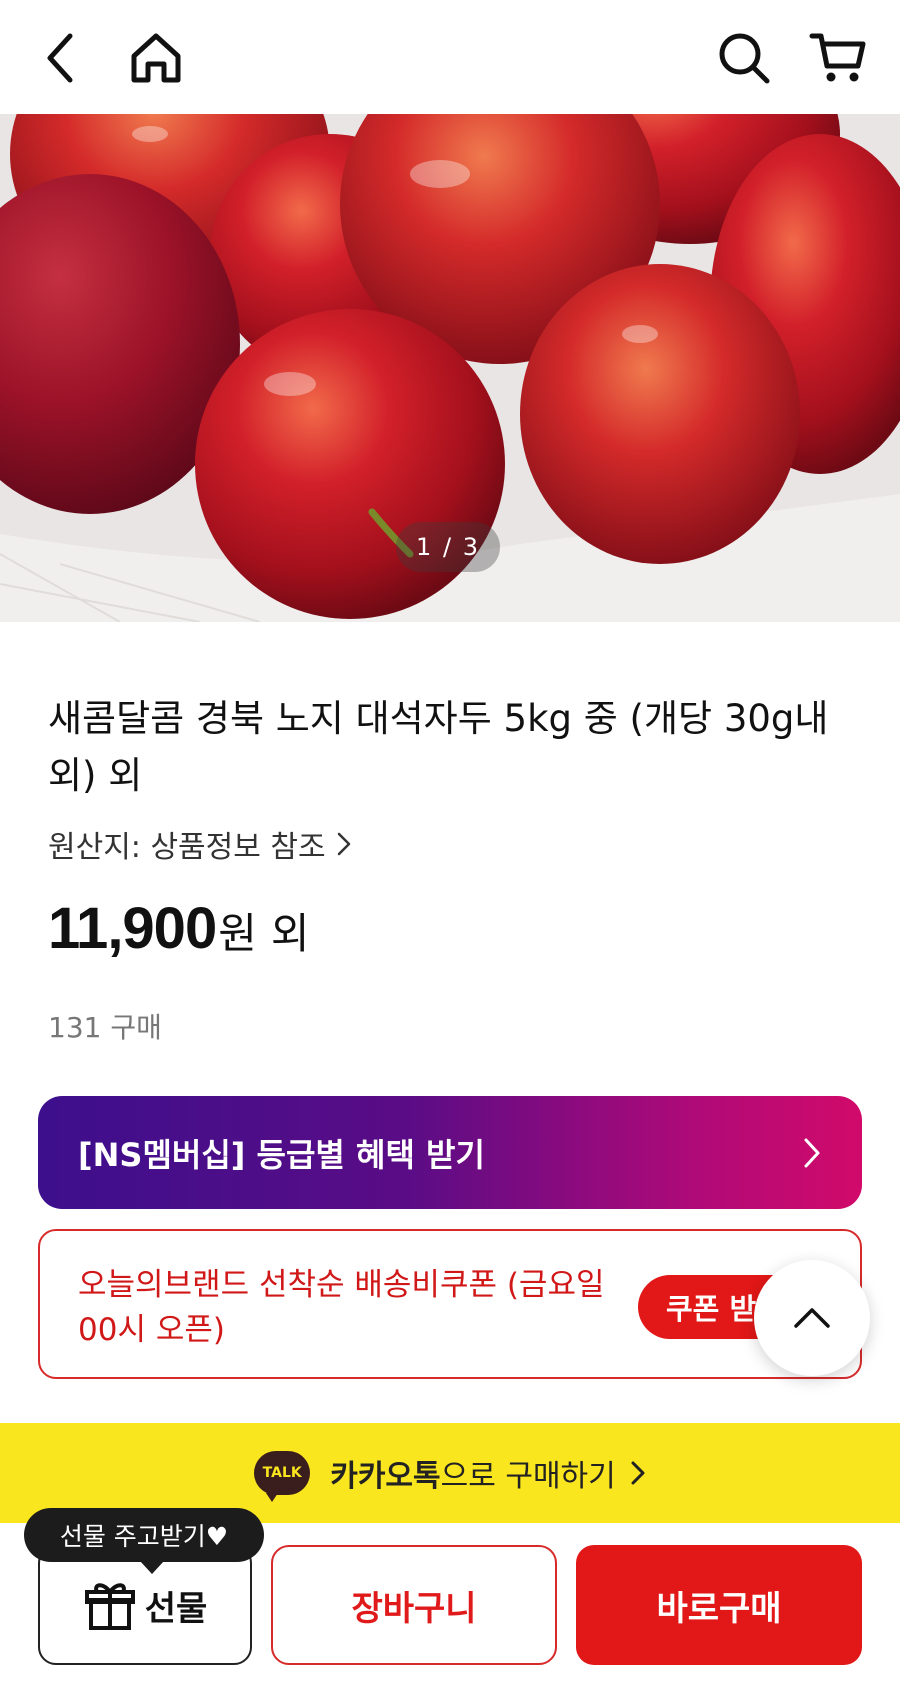  What do you see at coordinates (176, 1608) in the screenshot?
I see `gift-label: 선물` at bounding box center [176, 1608].